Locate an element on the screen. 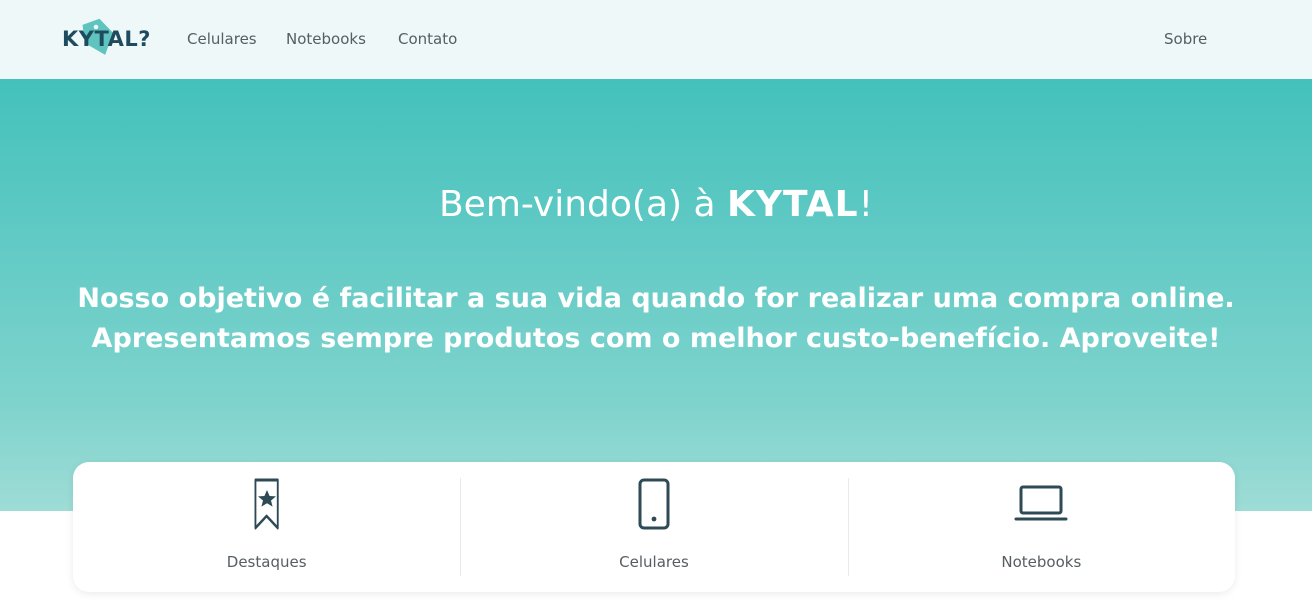  hero-title-prefix: Bem-vindo(a) à is located at coordinates (583, 204).